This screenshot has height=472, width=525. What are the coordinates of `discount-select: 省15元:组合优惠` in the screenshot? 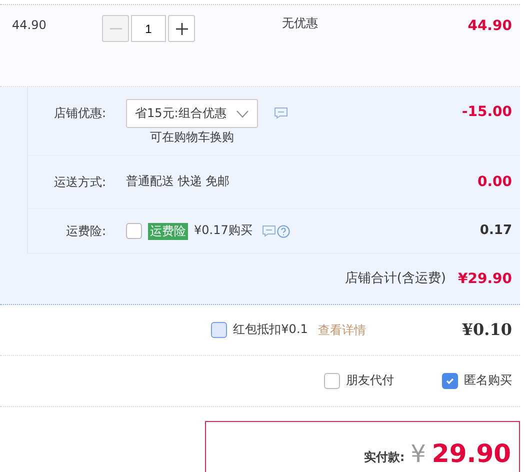 It's located at (192, 113).